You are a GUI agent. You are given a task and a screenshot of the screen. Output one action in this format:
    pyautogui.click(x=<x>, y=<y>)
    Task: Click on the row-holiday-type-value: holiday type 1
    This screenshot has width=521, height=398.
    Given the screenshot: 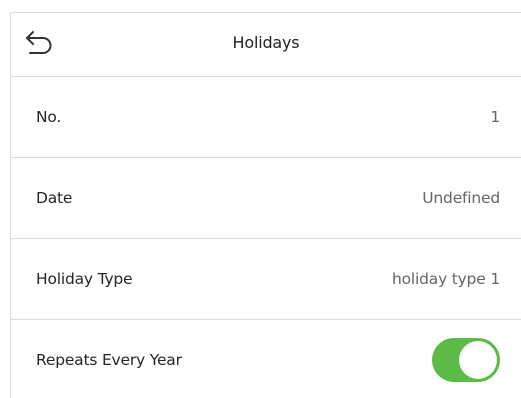 What is the action you would take?
    pyautogui.click(x=446, y=279)
    